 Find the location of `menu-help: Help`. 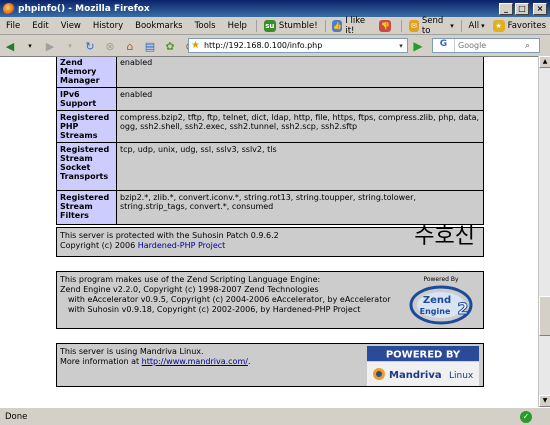

menu-help: Help is located at coordinates (237, 26).